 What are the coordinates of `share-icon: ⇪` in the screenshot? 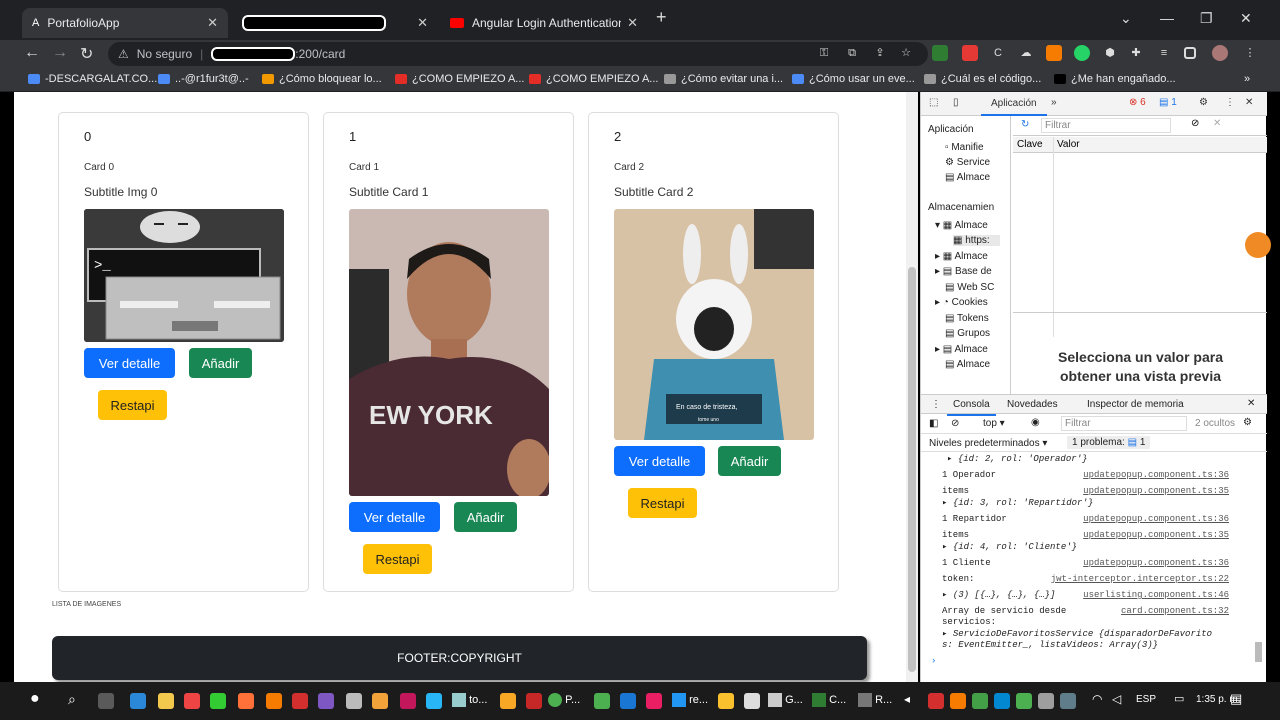 It's located at (880, 53).